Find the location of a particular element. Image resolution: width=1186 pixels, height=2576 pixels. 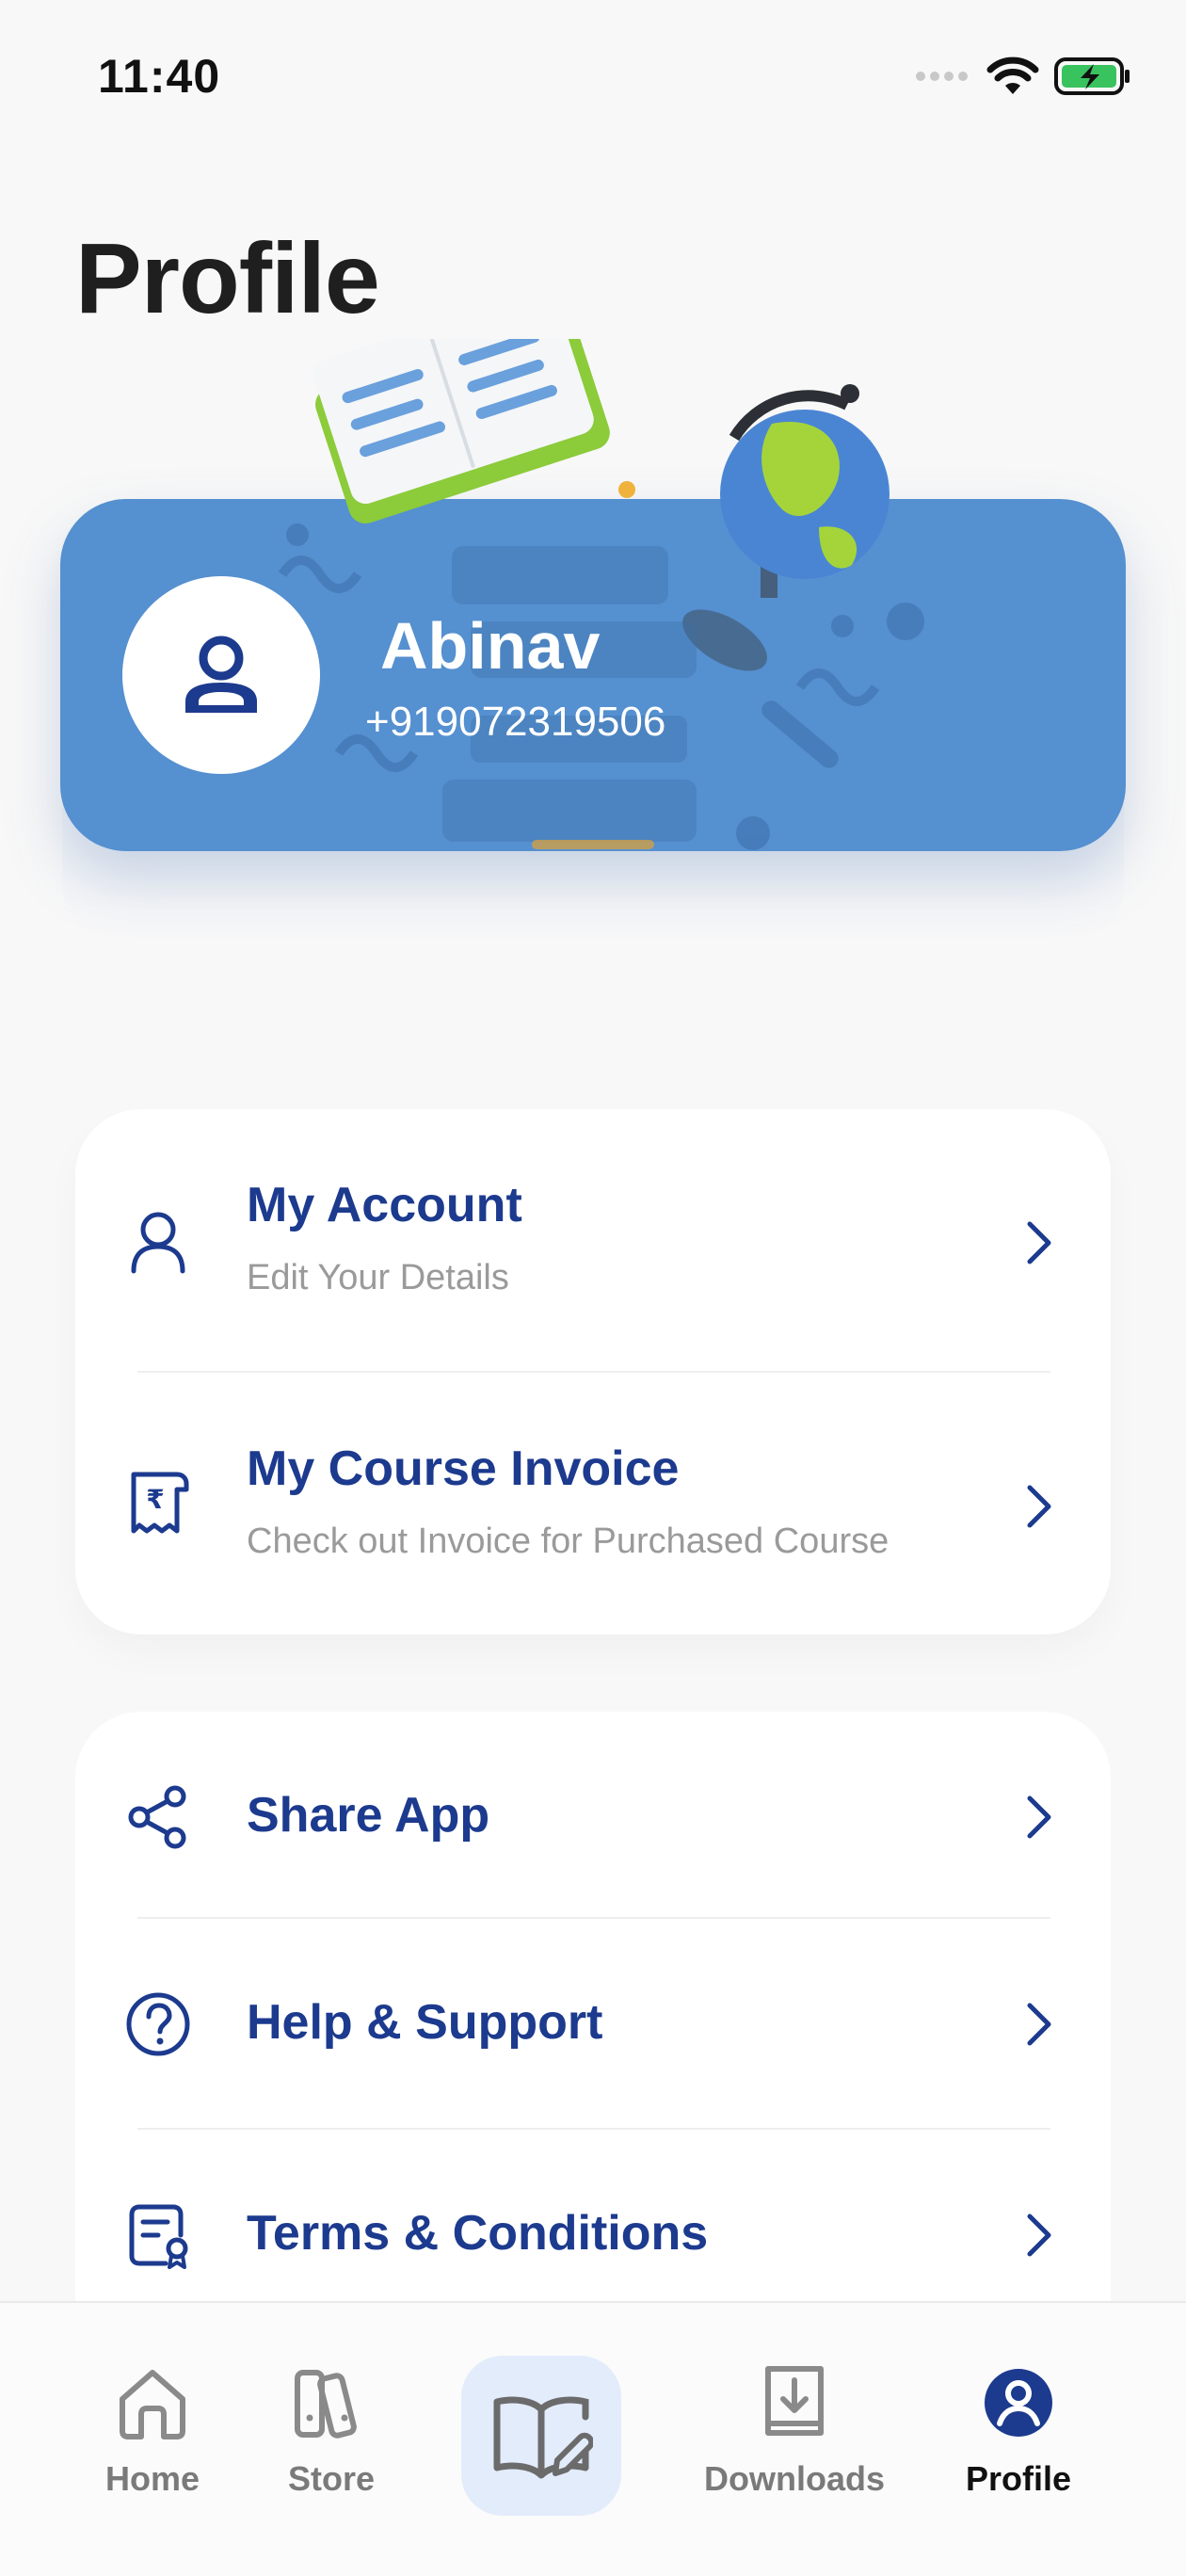

help-circle-icon is located at coordinates (158, 2024).